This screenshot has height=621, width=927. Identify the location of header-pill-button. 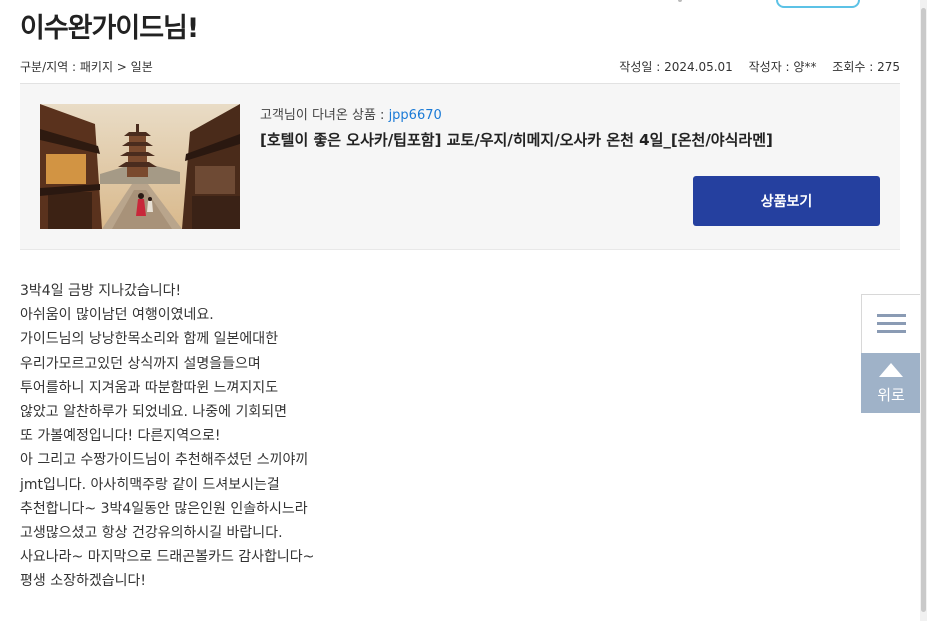
(818, 4).